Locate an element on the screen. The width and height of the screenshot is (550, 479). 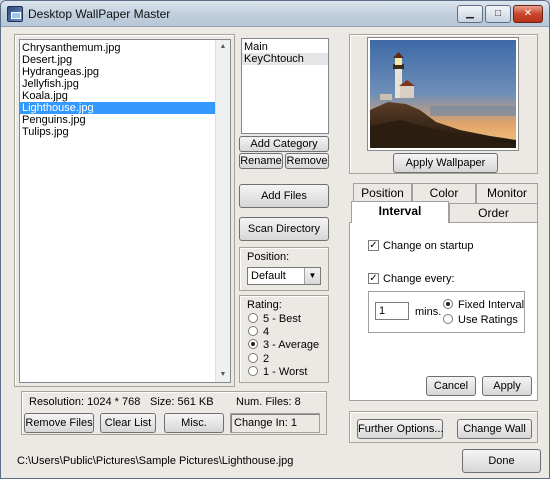
remove-files-button: Remove Files is located at coordinates (59, 423).